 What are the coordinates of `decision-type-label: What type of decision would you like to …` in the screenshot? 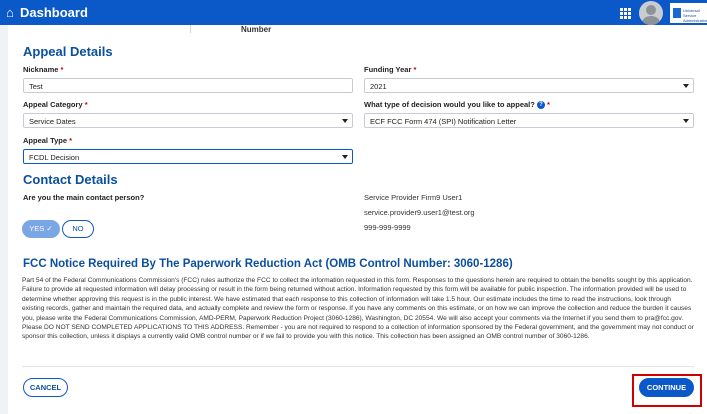 It's located at (457, 105).